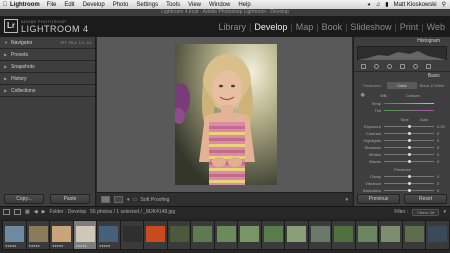  I want to click on tint-slider: Tint, so click(402, 111).